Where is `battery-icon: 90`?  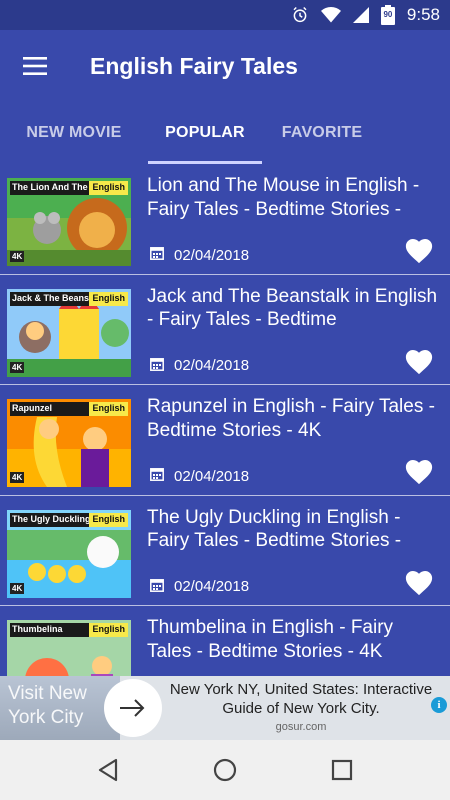
battery-icon: 90 is located at coordinates (387, 15).